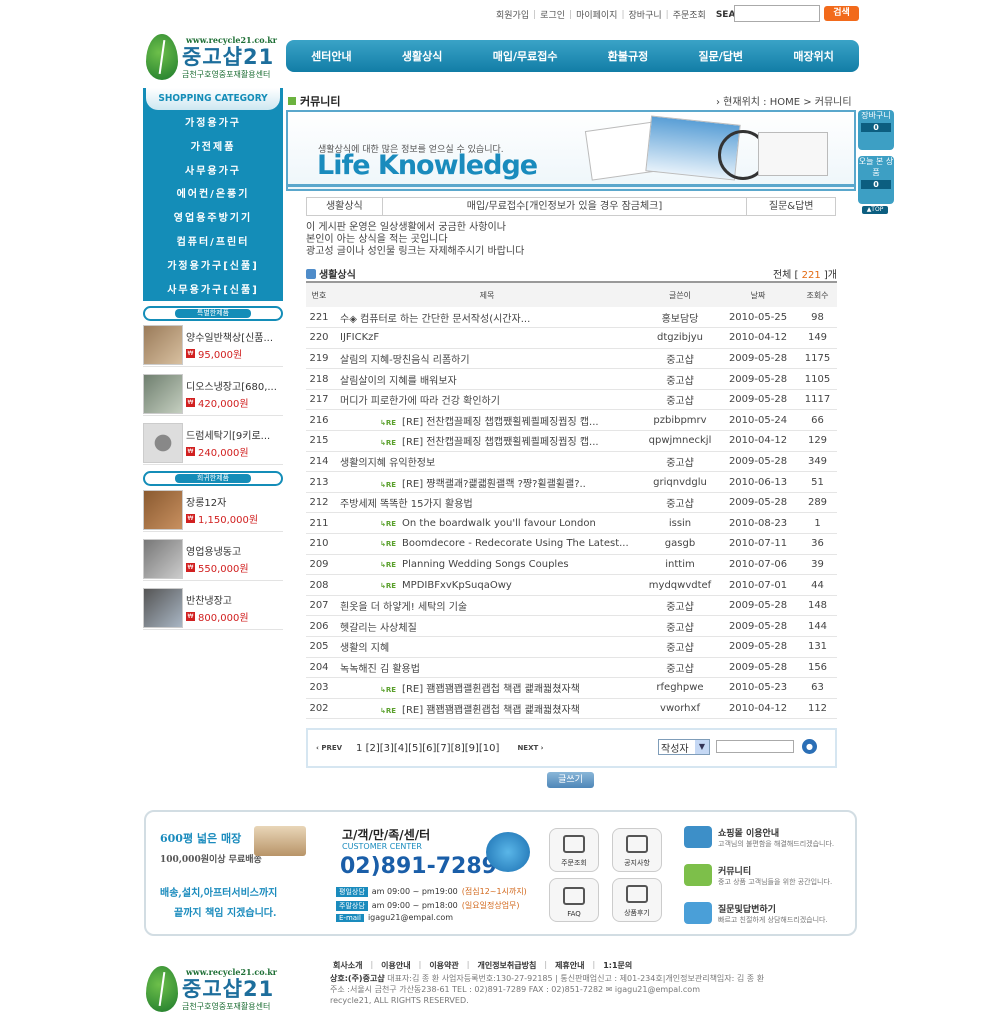 Image resolution: width=1000 pixels, height=1032 pixels. Describe the element at coordinates (213, 608) in the screenshot. I see `rare-product: 반찬냉장고 ₩800,000원` at that location.